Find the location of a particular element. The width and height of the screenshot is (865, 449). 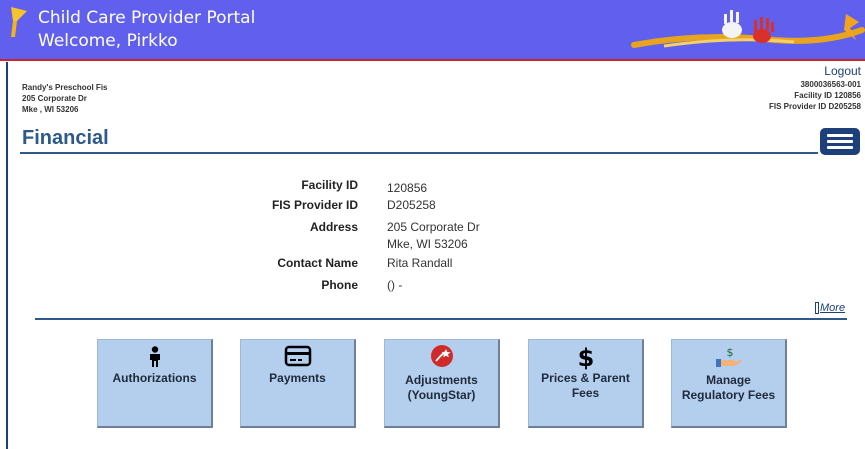

provider-street: 205 Corporate Dr is located at coordinates (54, 98).